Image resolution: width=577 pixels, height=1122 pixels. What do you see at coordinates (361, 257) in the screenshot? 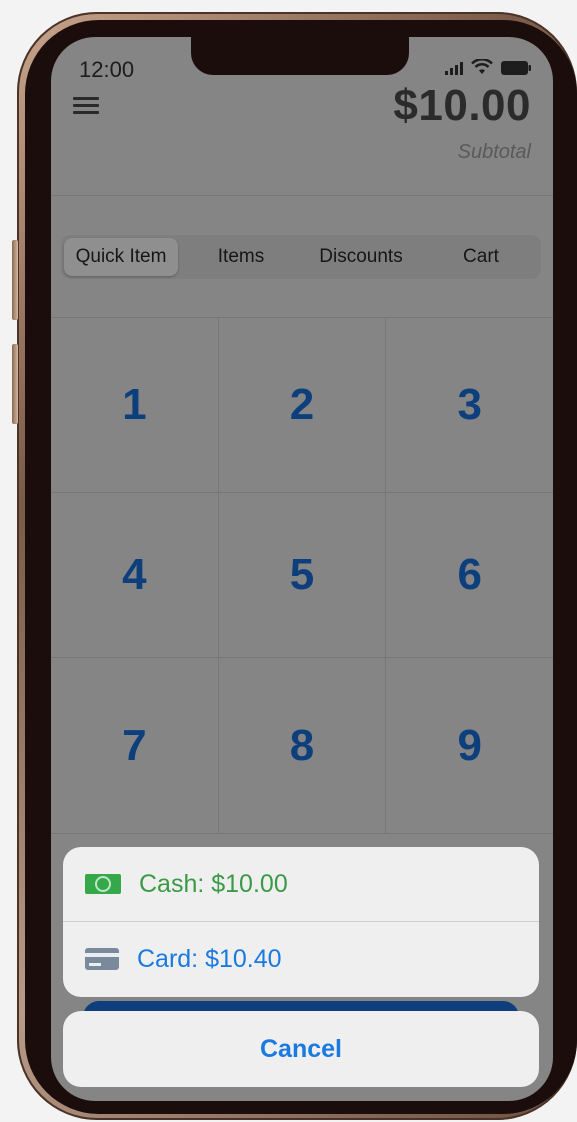
I see `tab-discounts: Discounts` at bounding box center [361, 257].